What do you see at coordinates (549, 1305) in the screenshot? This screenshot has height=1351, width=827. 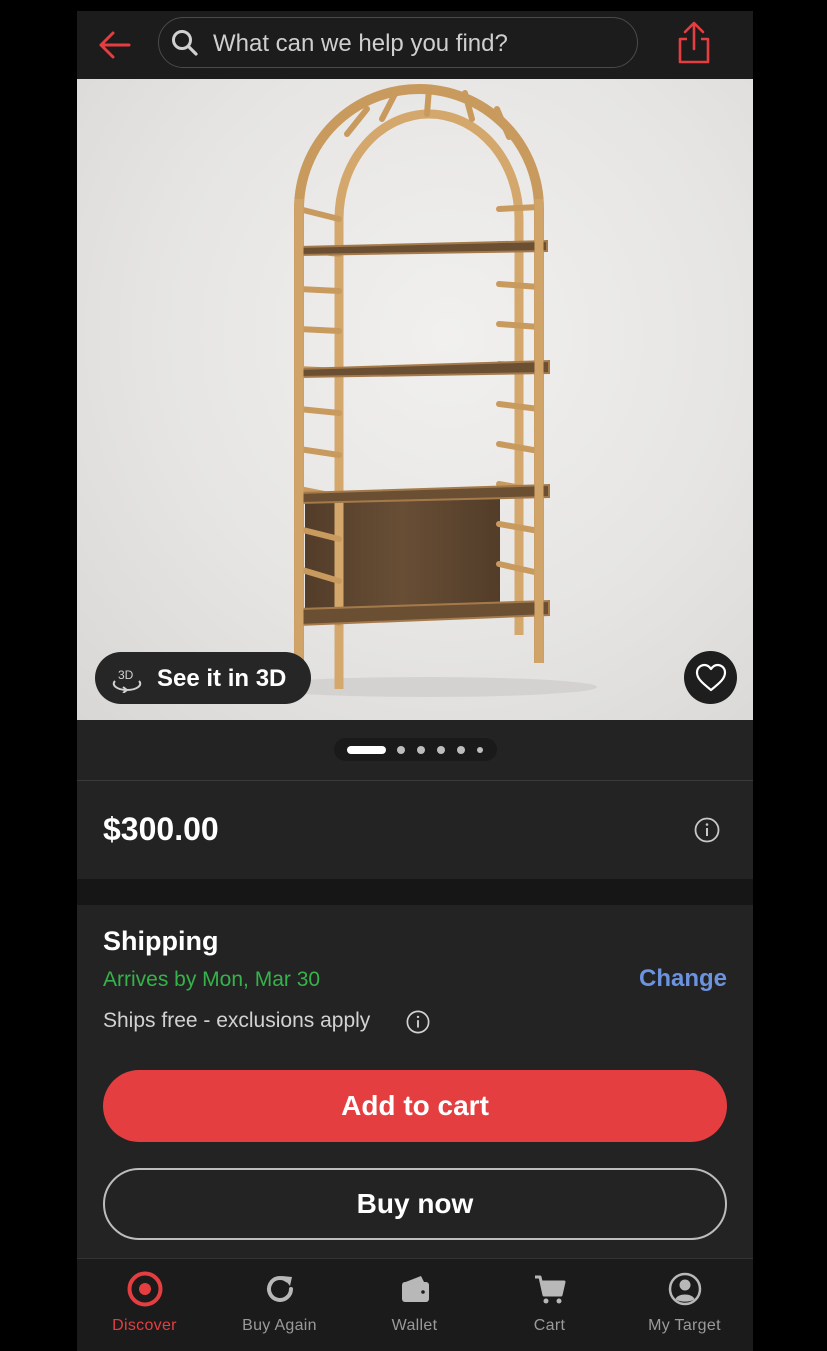 I see `nav-cart: Cart` at bounding box center [549, 1305].